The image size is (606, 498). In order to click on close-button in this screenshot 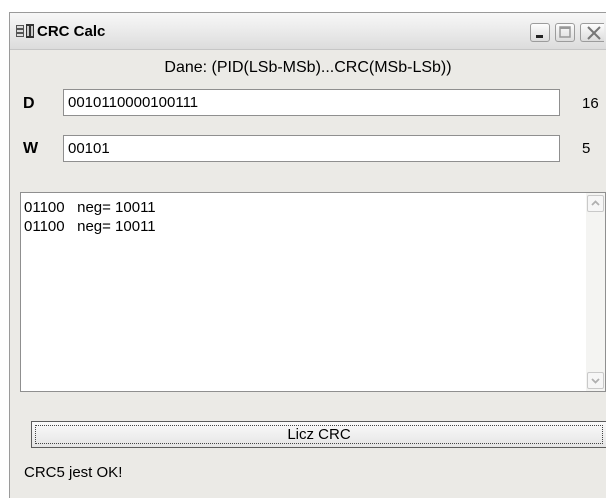, I will do `click(592, 32)`.